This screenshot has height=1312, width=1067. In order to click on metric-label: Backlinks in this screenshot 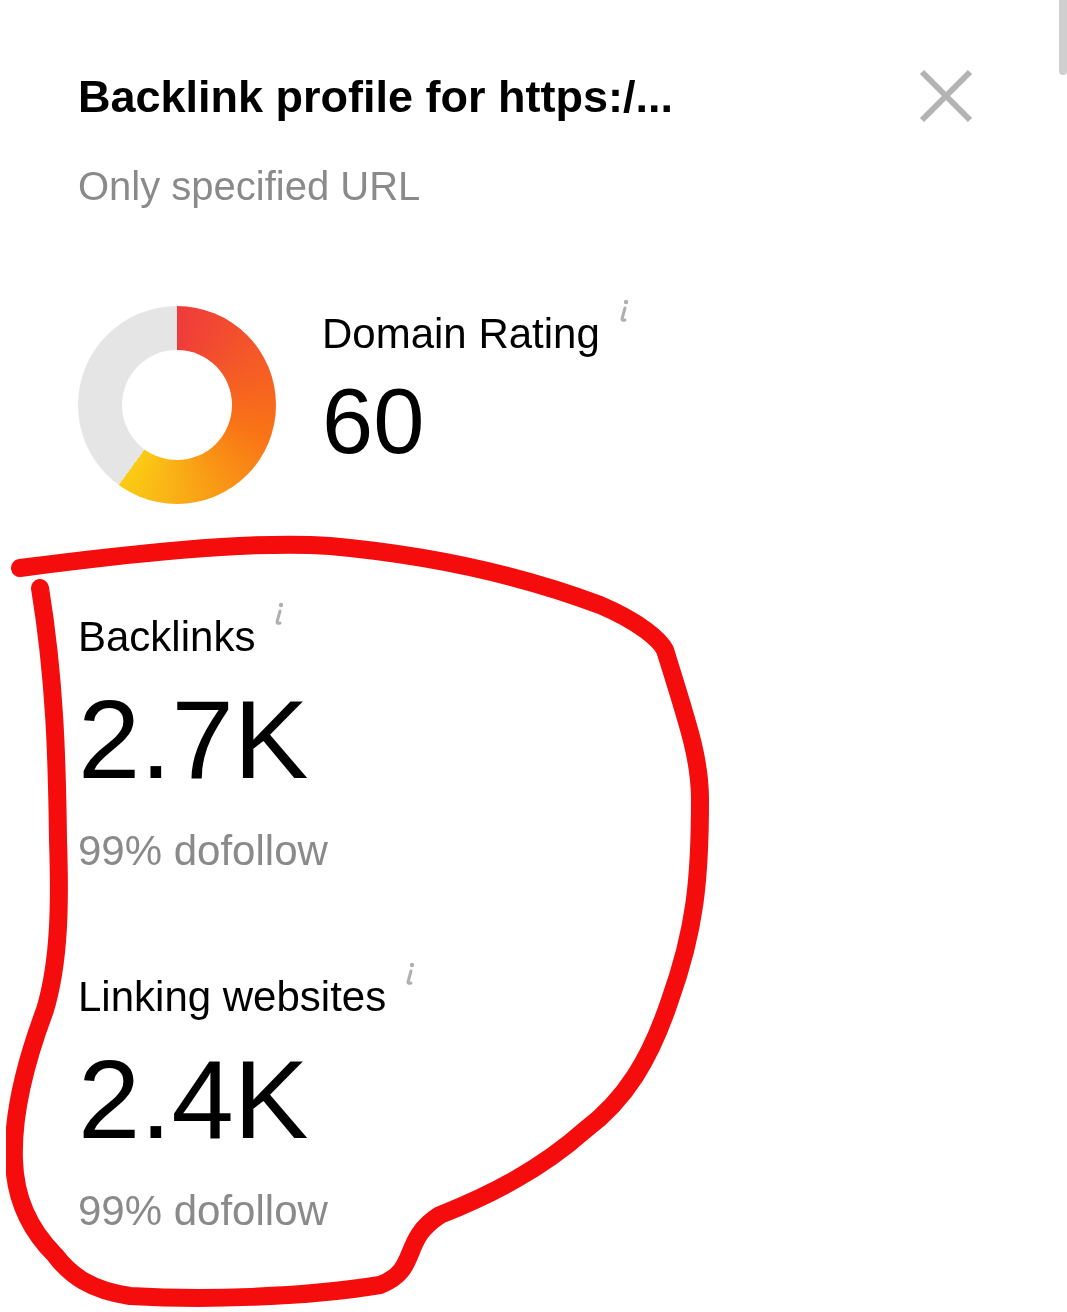, I will do `click(167, 637)`.